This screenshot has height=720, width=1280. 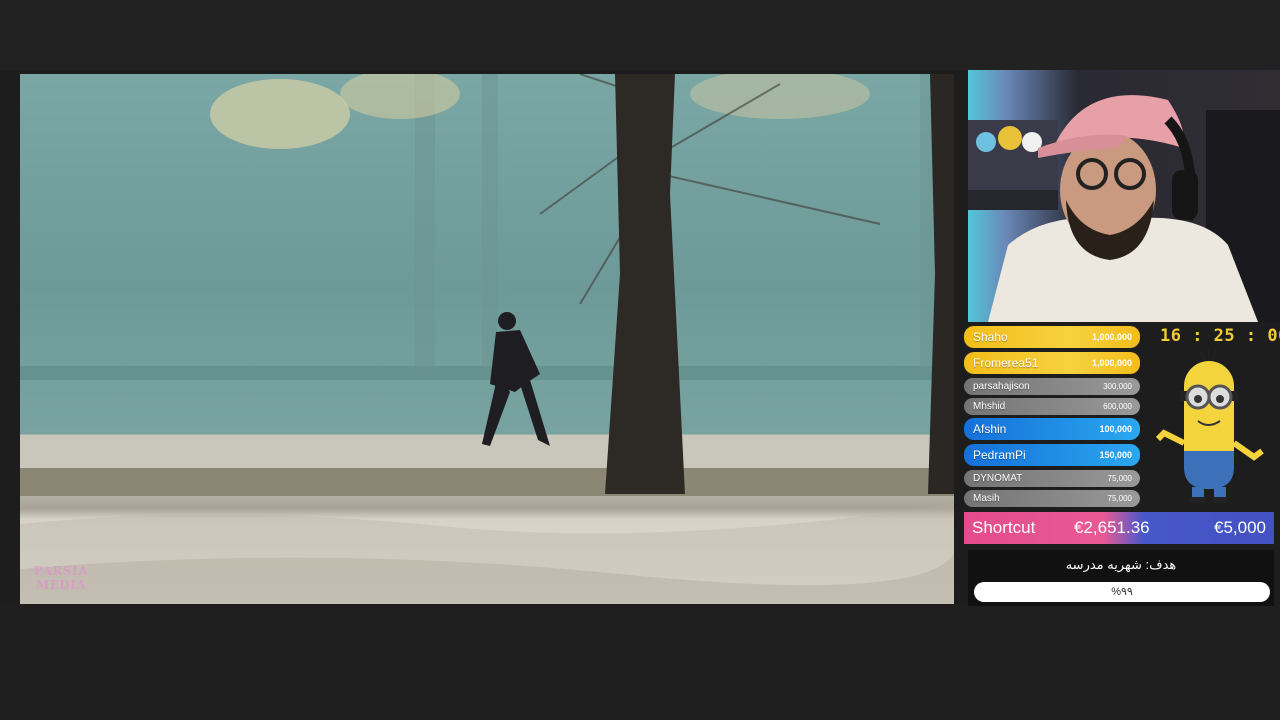 I want to click on donor-row: Fromerea51 1,000,000, so click(x=1052, y=363).